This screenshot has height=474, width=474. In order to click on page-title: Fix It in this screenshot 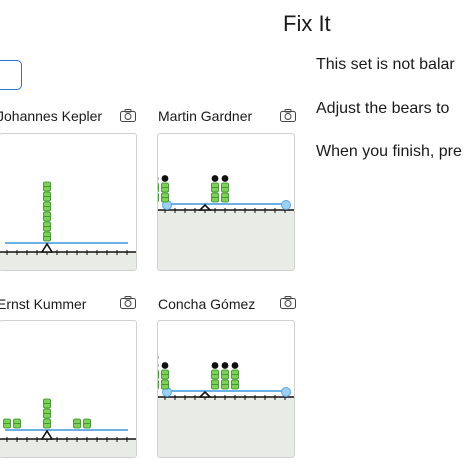, I will do `click(307, 23)`.